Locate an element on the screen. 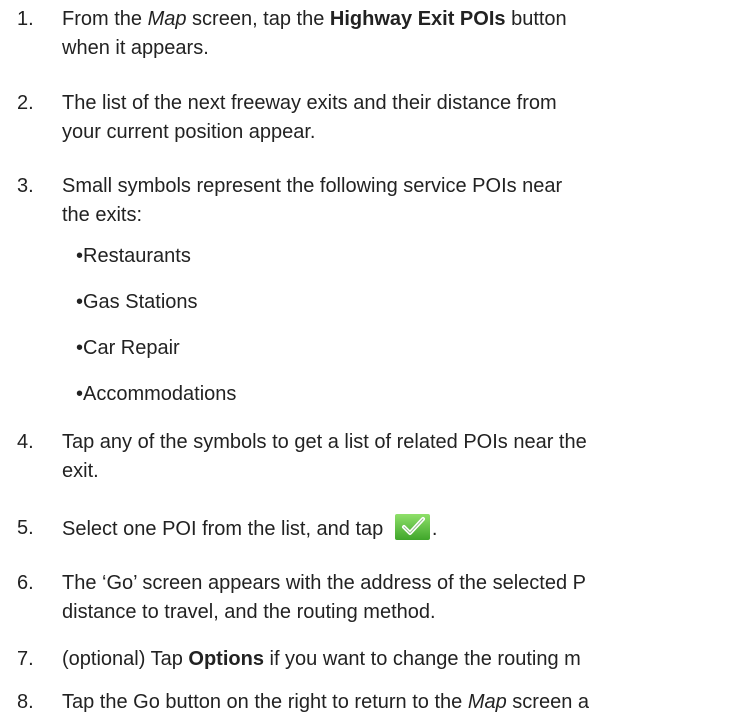  step-number: 8. is located at coordinates (25, 702).